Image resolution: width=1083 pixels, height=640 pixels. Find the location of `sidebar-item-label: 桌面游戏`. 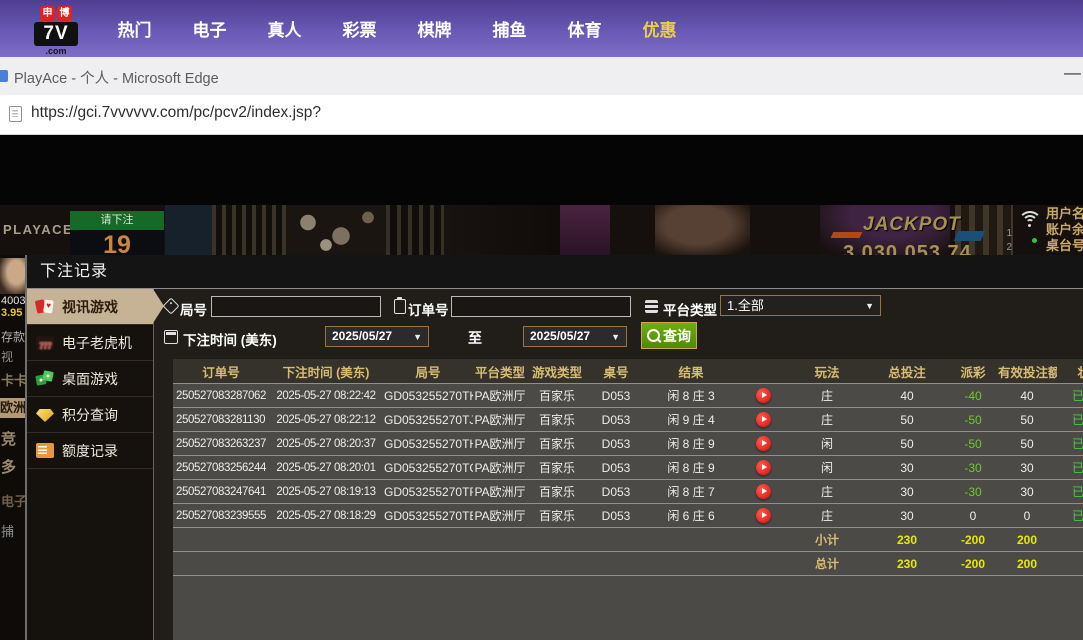

sidebar-item-label: 桌面游戏 is located at coordinates (90, 378).